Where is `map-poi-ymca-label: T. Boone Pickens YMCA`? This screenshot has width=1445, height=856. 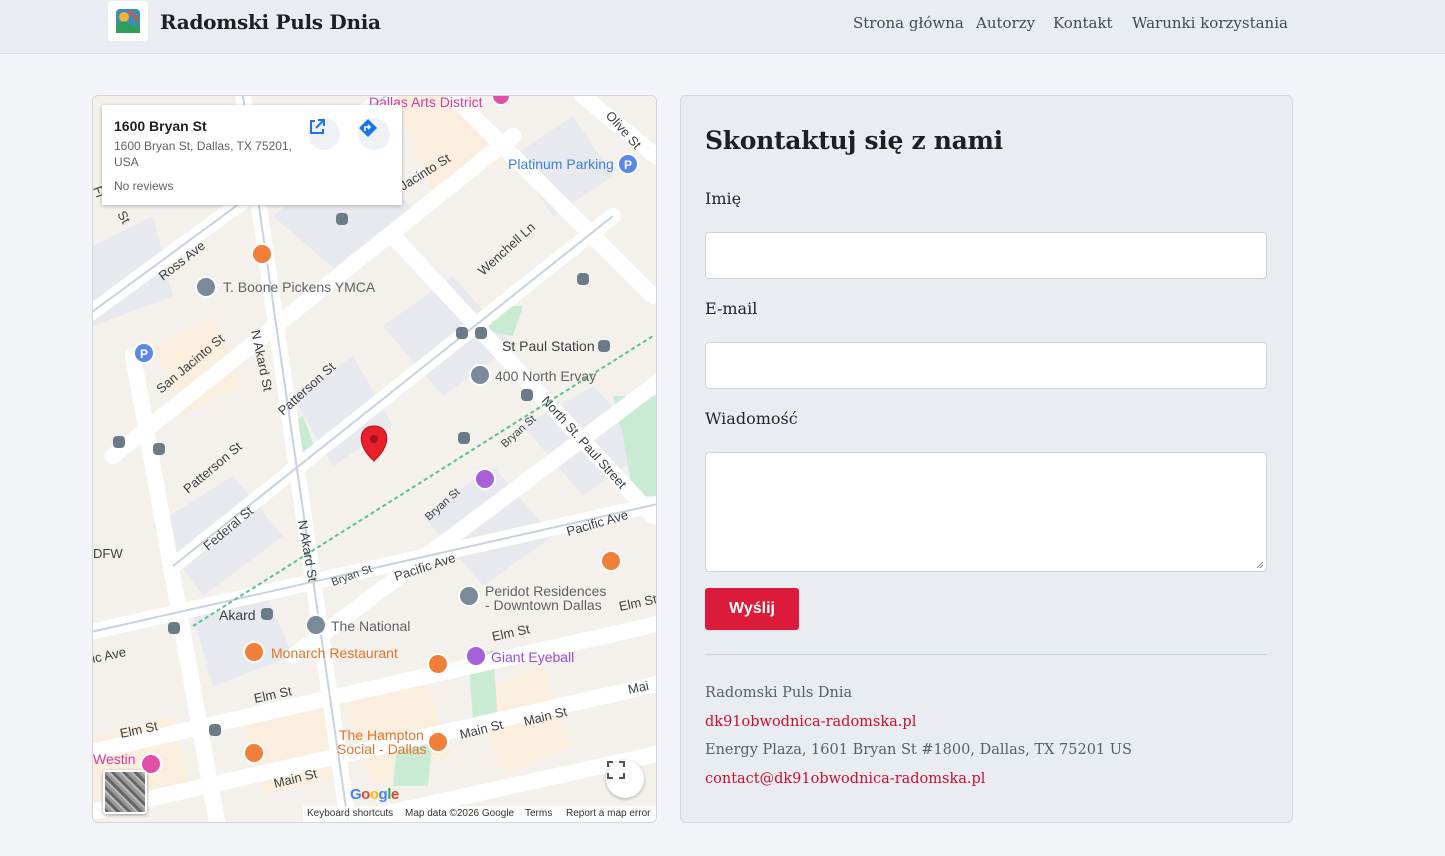
map-poi-ymca-label: T. Boone Pickens YMCA is located at coordinates (299, 287).